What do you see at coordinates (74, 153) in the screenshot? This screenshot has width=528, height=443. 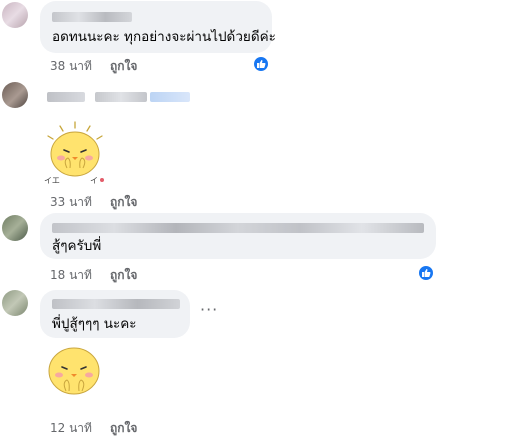 I see `chick-sticker-icon: イエ イ` at bounding box center [74, 153].